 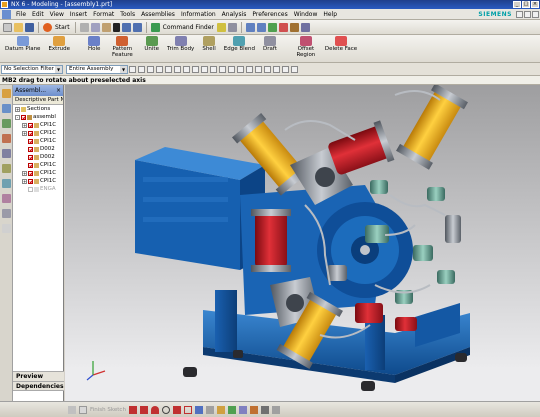 I want to click on tree-row: - assembl, so click(x=38, y=117).